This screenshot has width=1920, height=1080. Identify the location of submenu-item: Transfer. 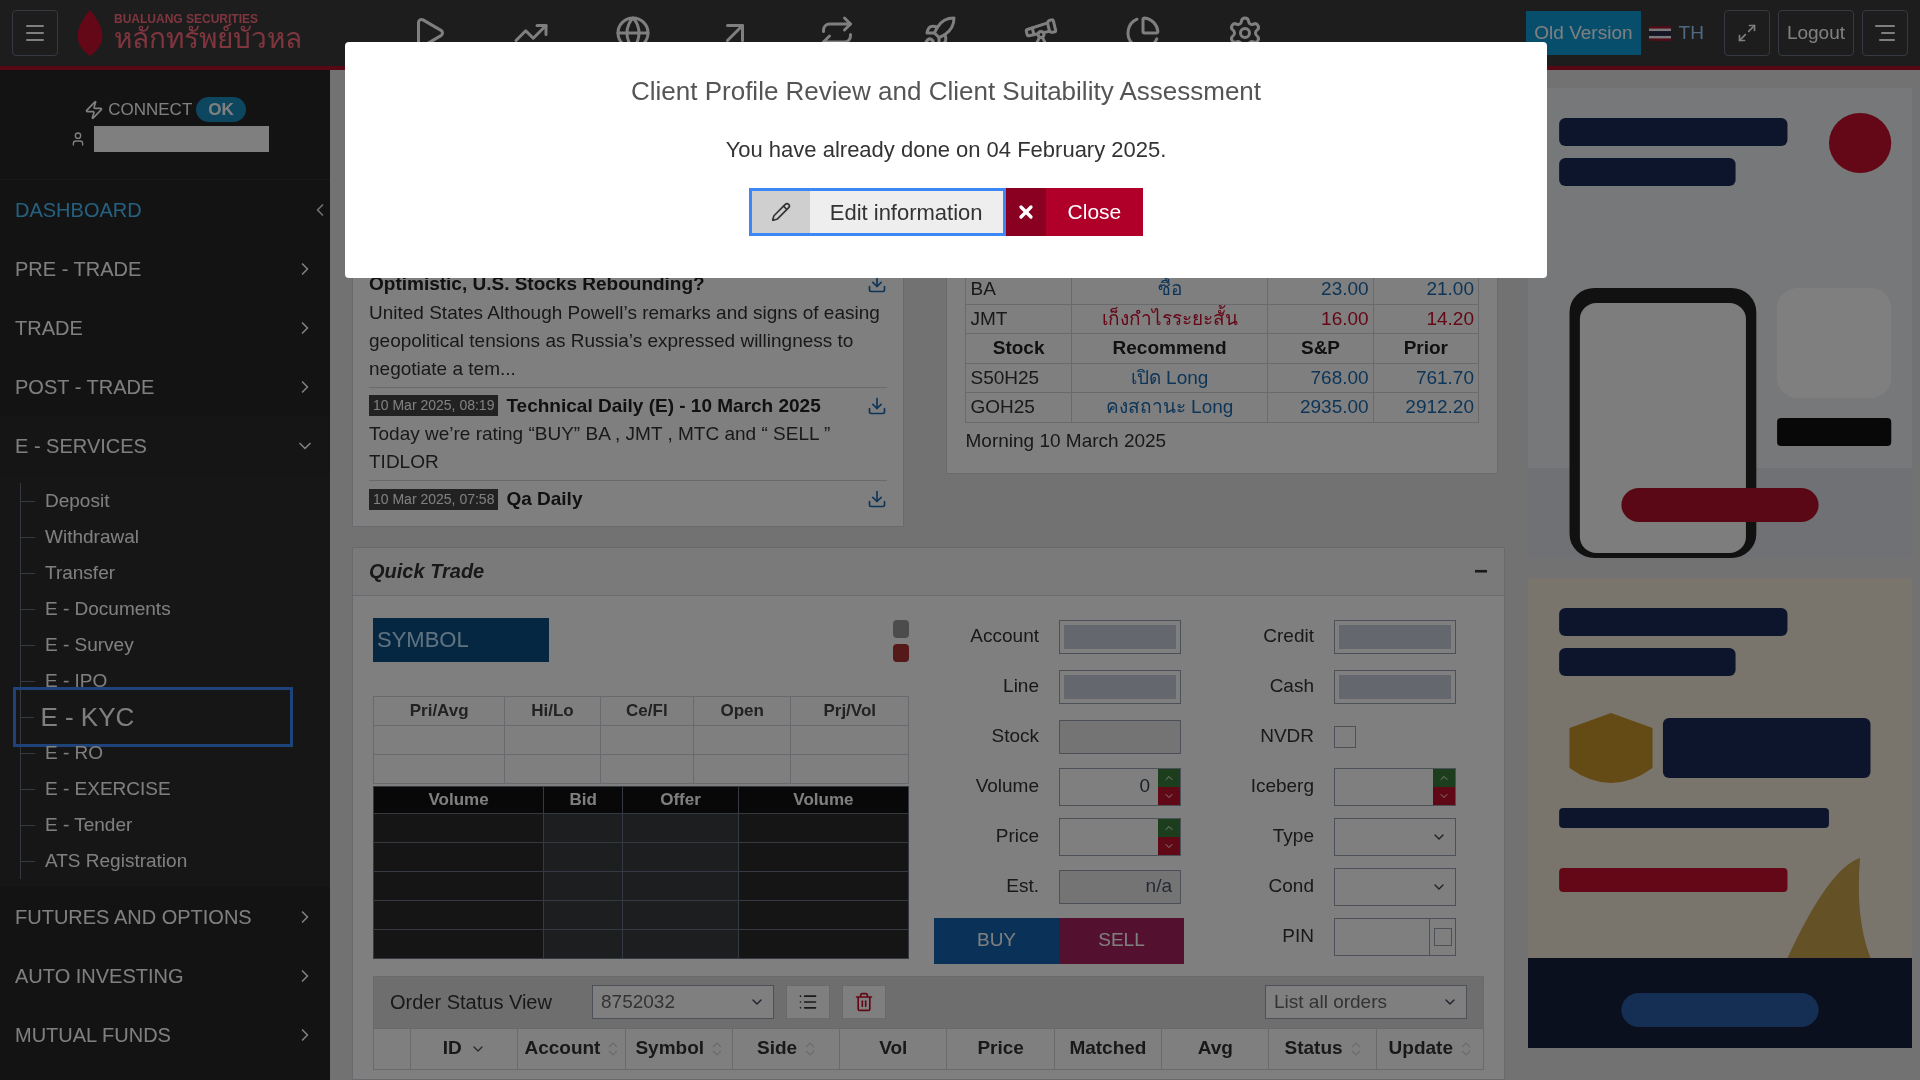
(75, 573).